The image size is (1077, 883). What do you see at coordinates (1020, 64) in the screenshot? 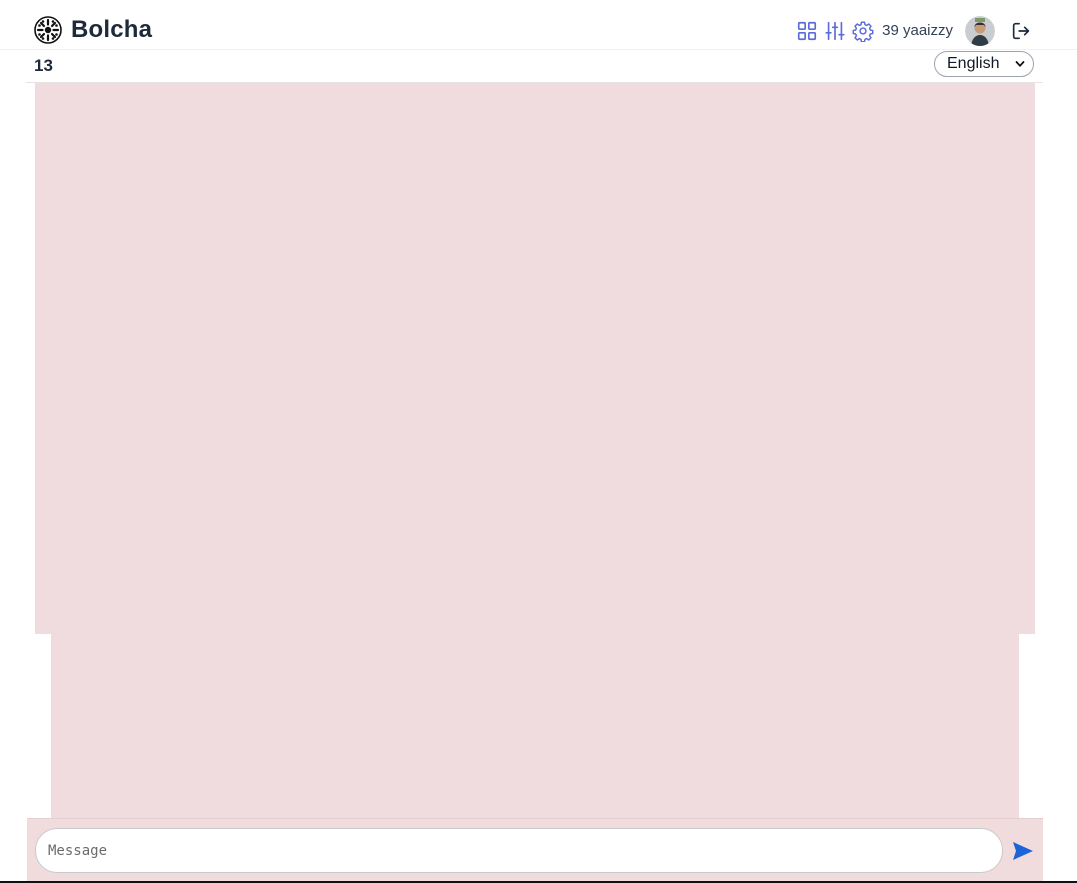
I see `chevron-down-icon` at bounding box center [1020, 64].